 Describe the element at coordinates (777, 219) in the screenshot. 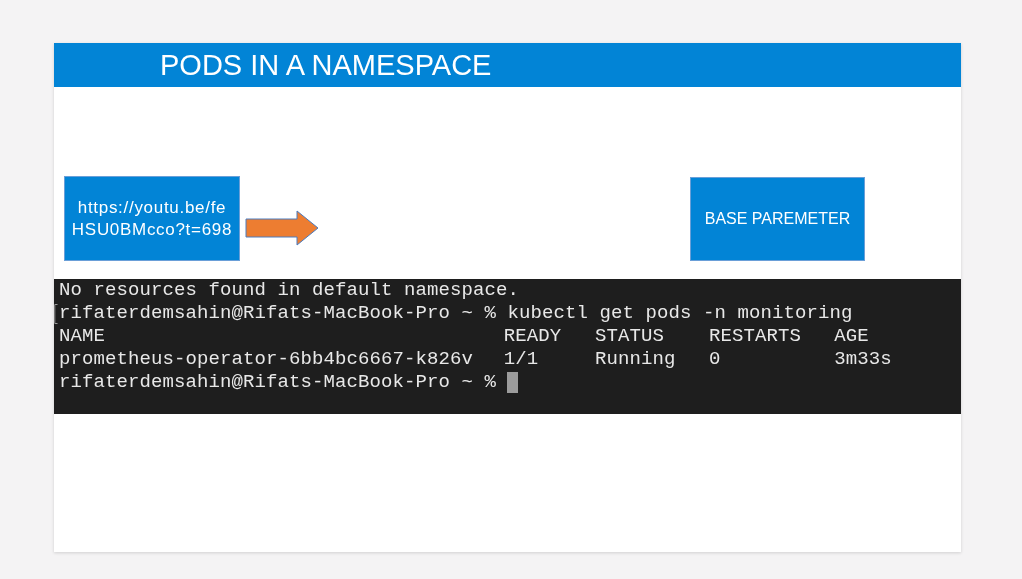

I see `label-text: BASE PAREMETER` at that location.